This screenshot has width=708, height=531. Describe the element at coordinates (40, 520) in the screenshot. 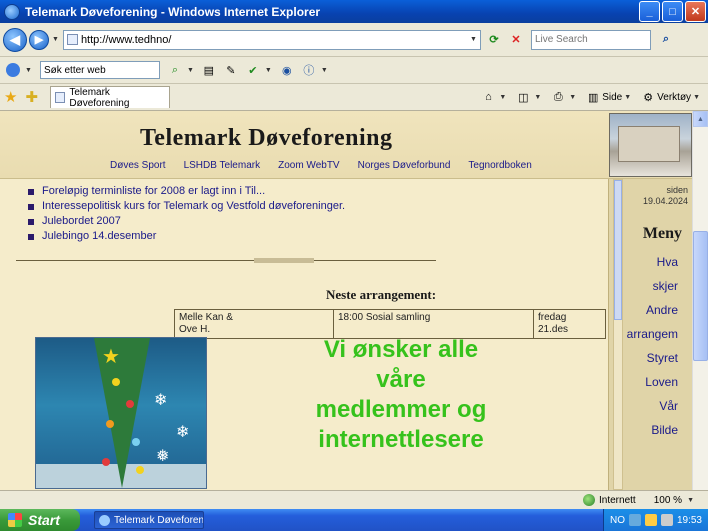

I see `start-button: Start` at that location.